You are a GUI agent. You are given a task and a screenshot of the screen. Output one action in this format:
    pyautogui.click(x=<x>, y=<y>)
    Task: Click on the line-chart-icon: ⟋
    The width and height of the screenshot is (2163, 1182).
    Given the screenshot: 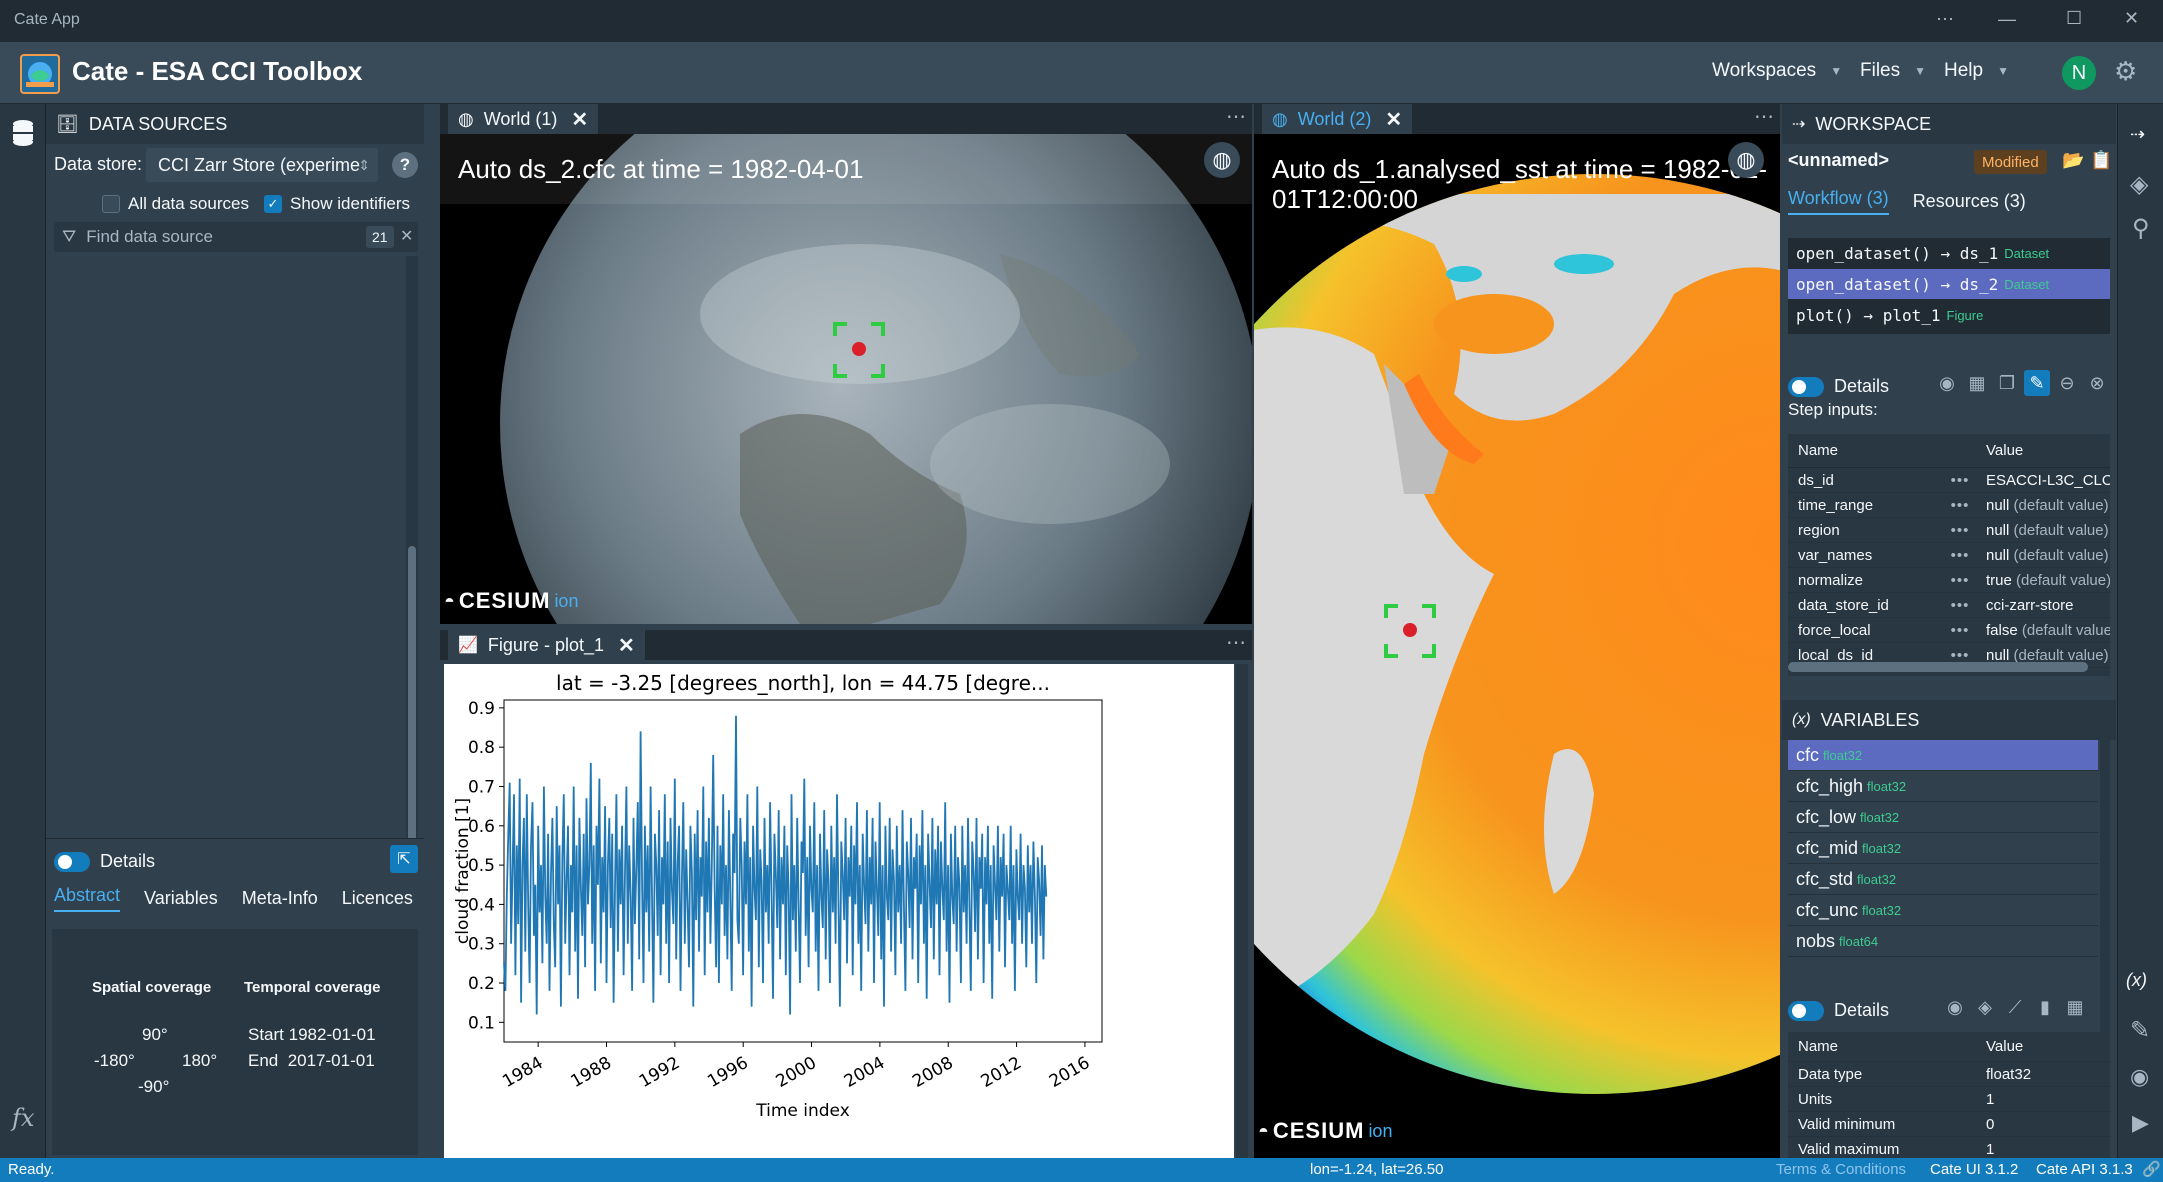 What is the action you would take?
    pyautogui.click(x=2015, y=1007)
    